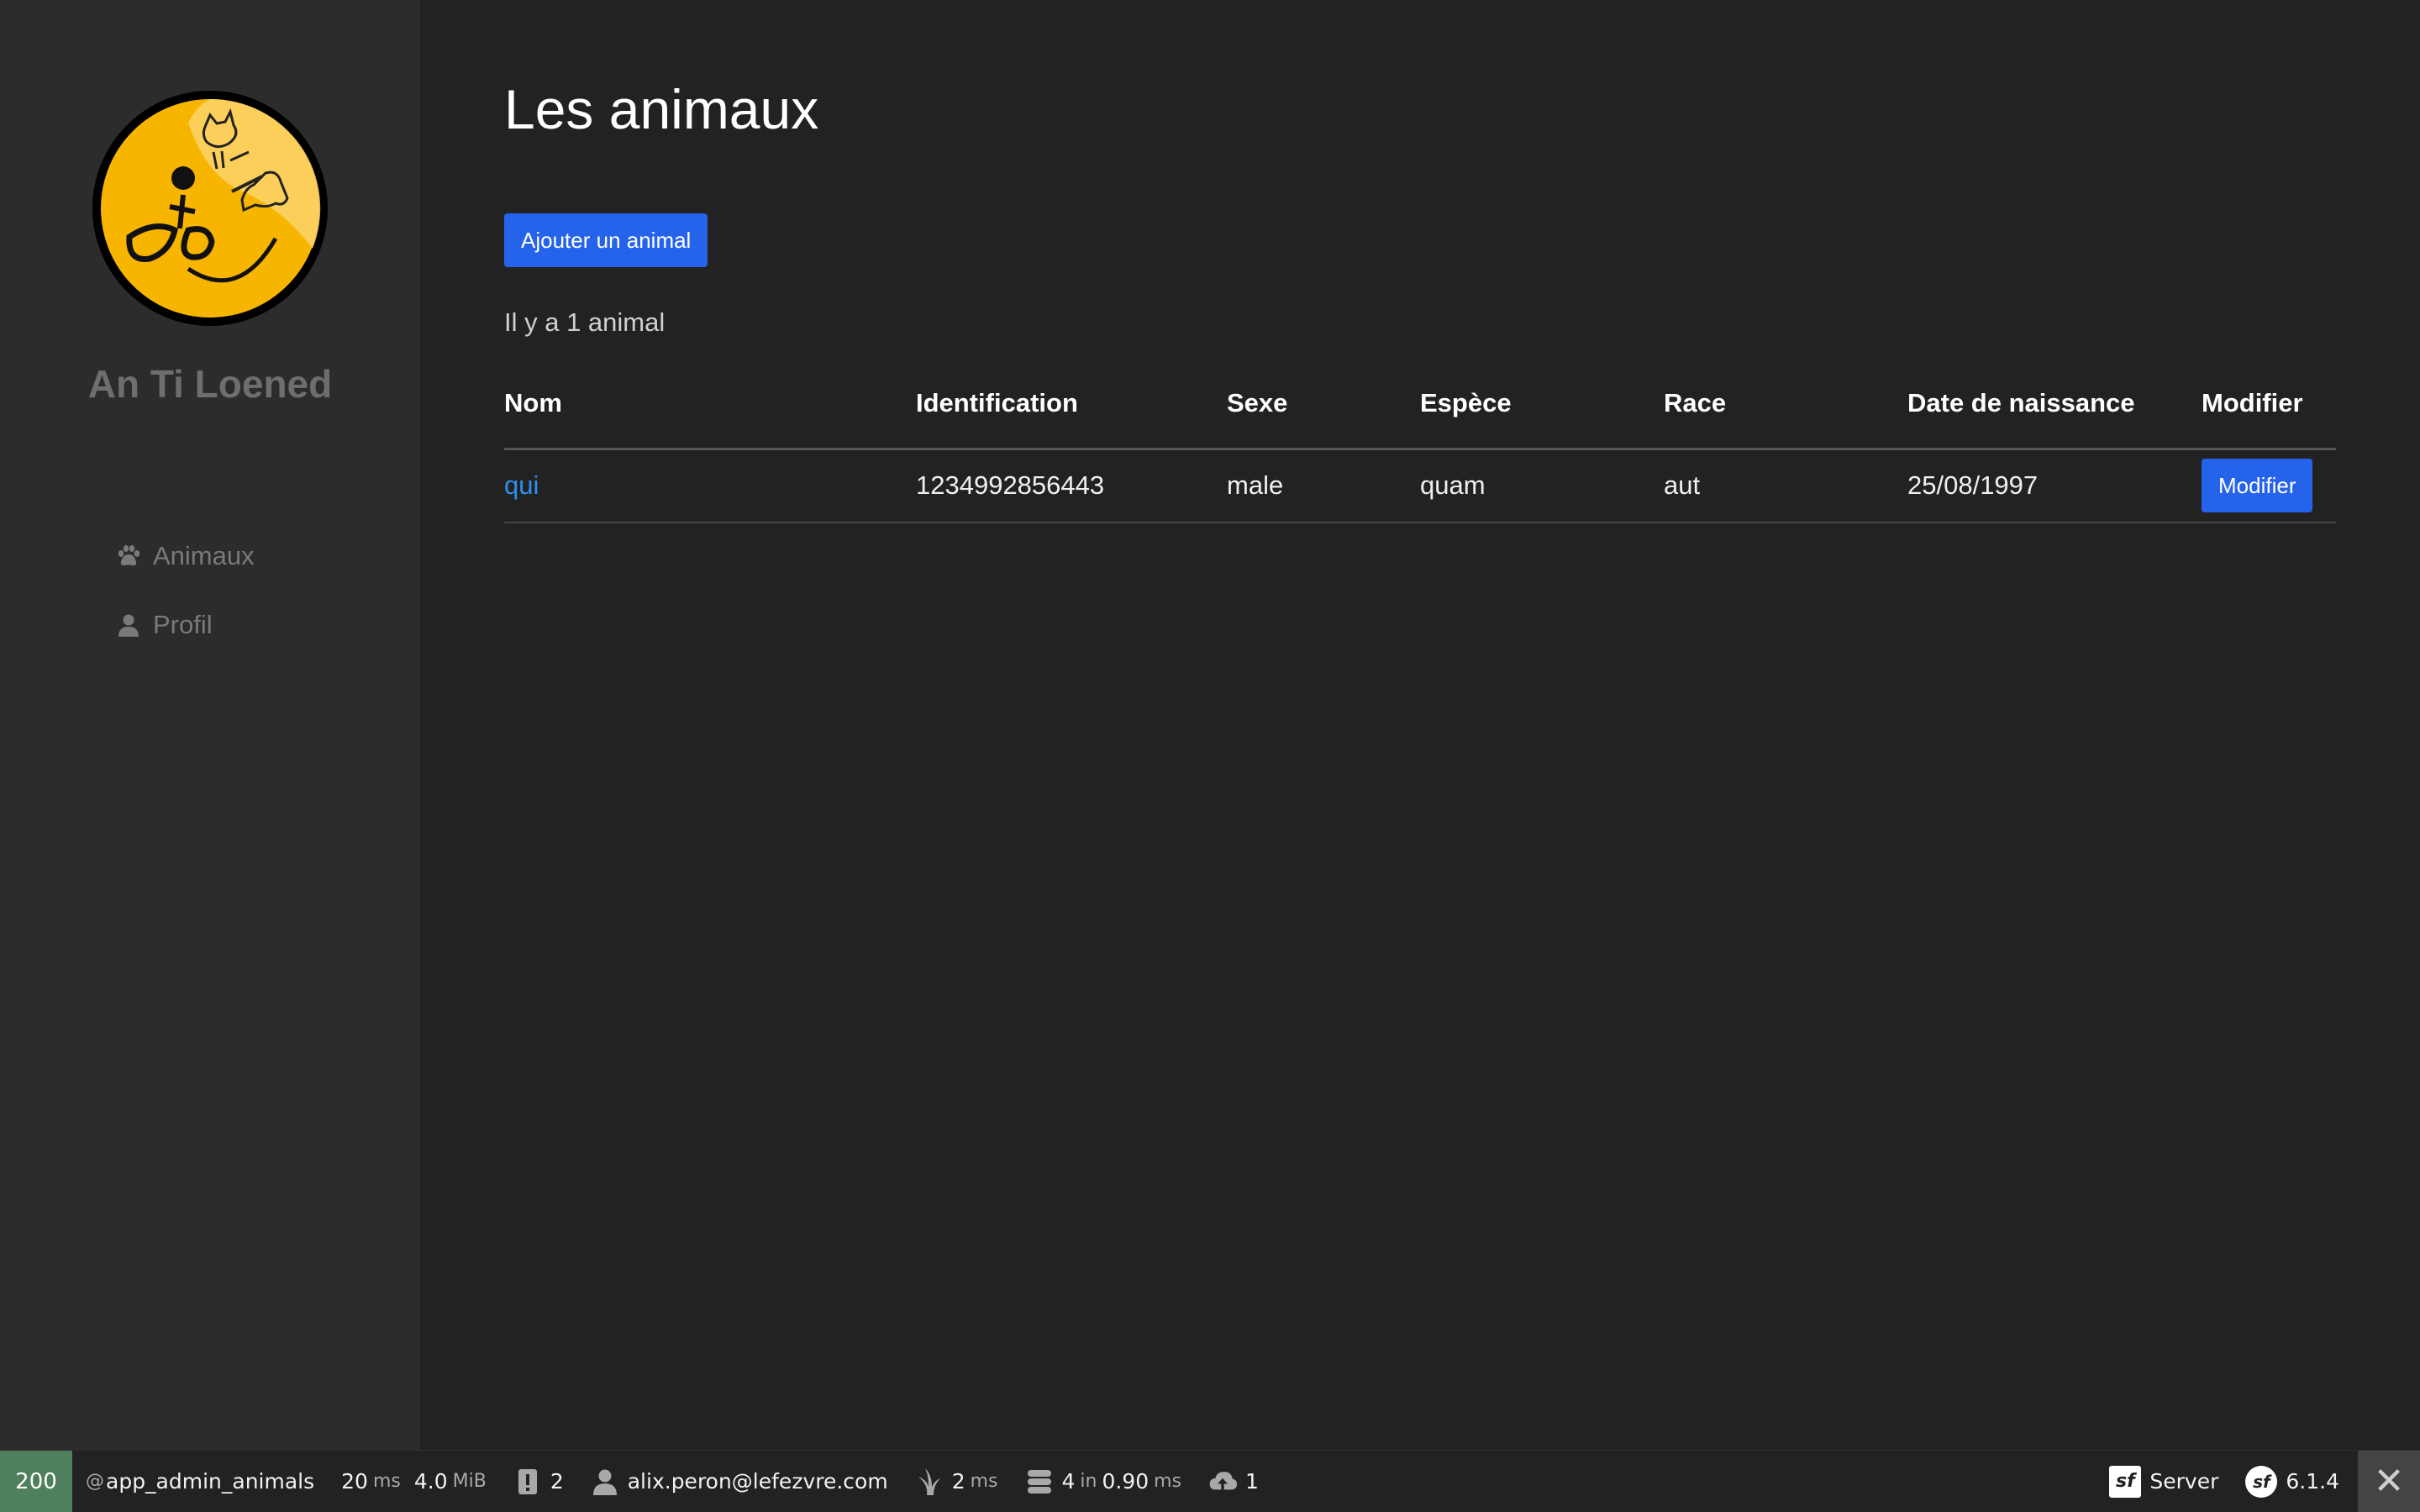  I want to click on route-info: @ app_admin_animals, so click(200, 1481).